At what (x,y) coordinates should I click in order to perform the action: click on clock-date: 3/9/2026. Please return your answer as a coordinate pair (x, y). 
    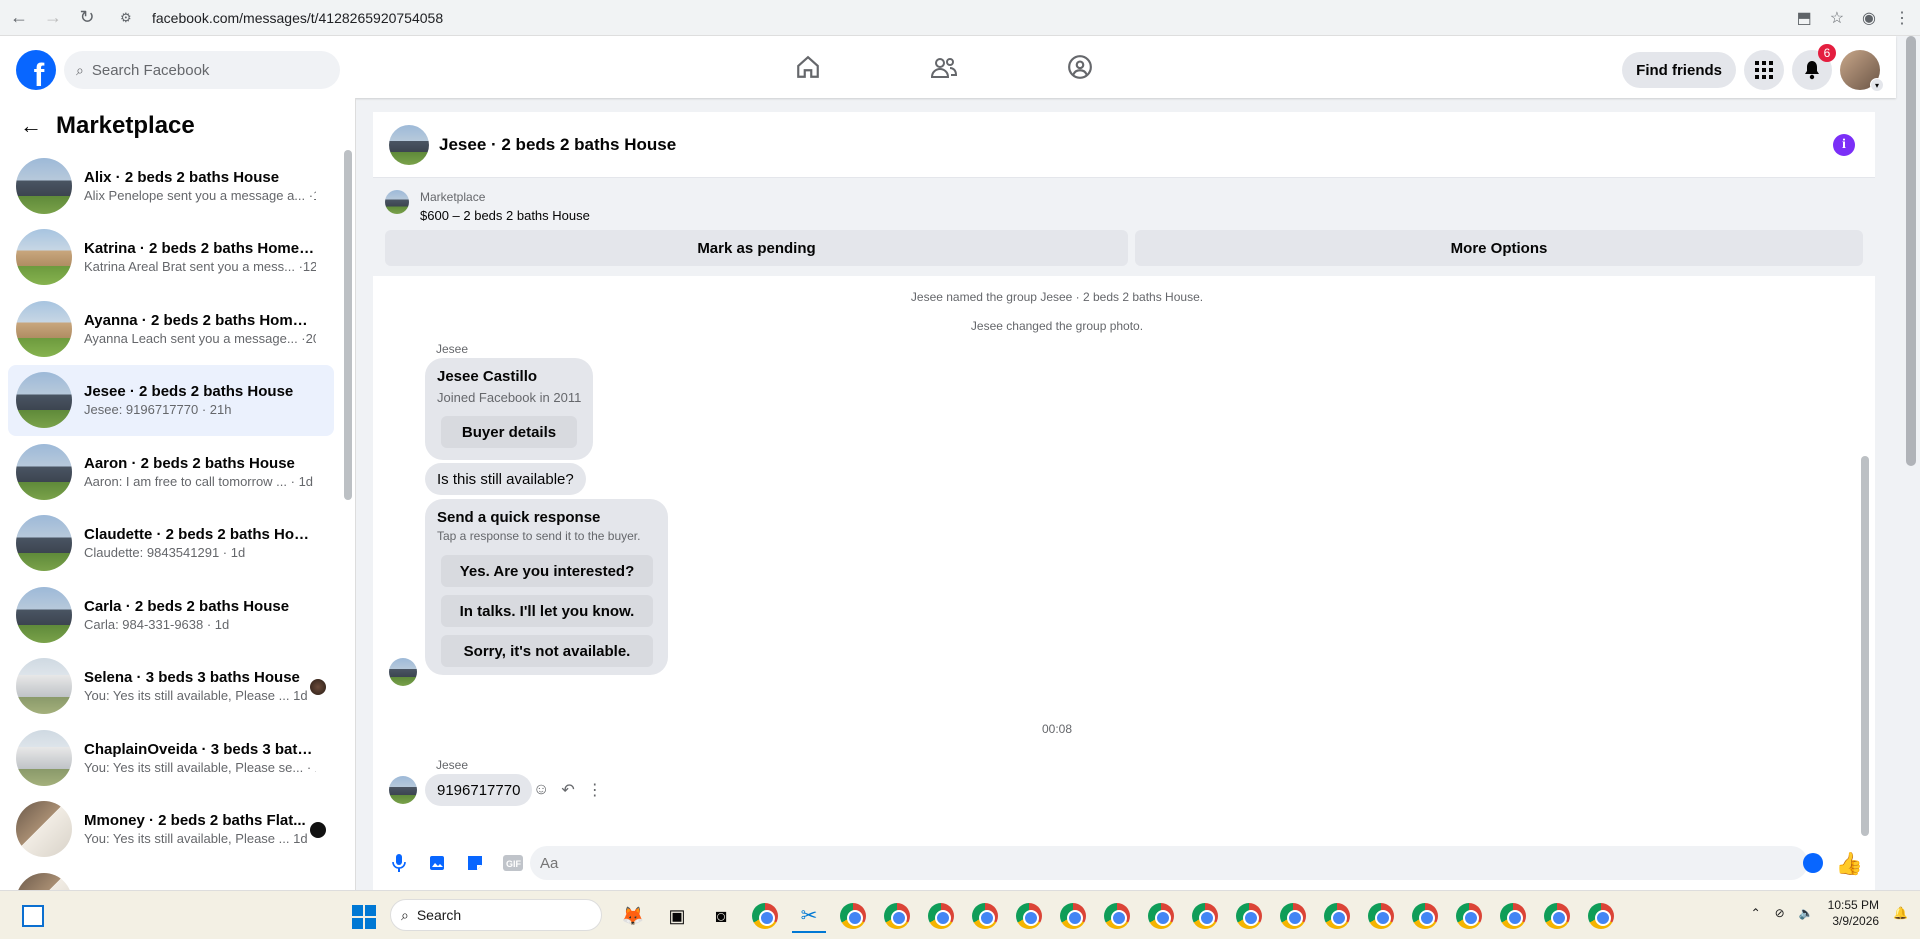
    Looking at the image, I should click on (1856, 921).